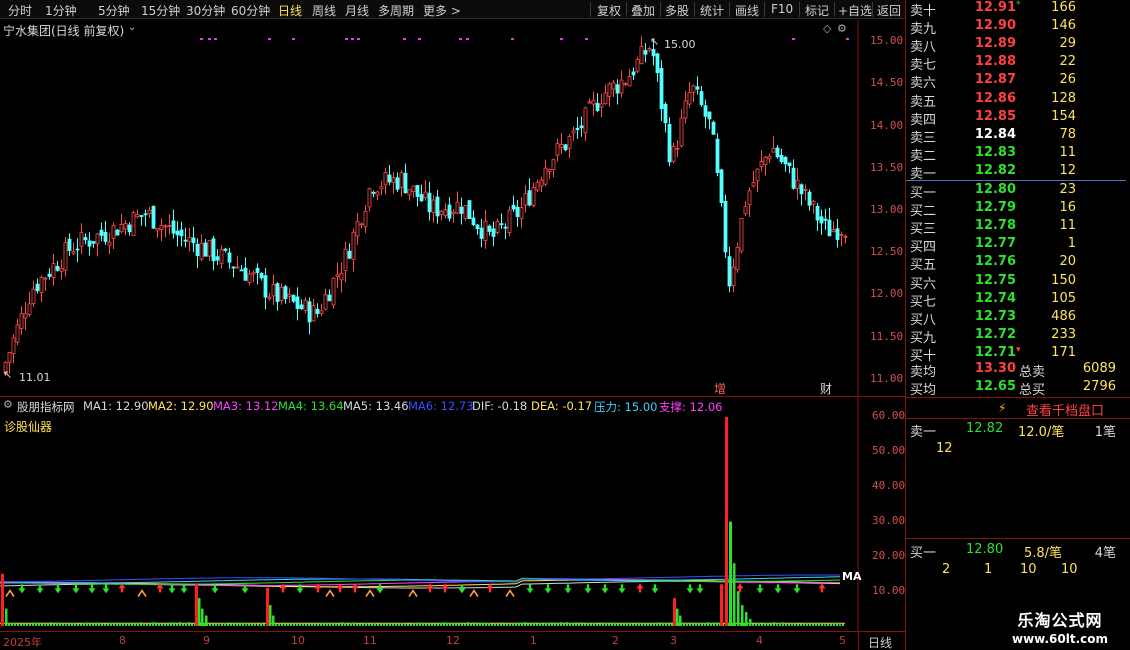  What do you see at coordinates (747, 10) in the screenshot?
I see `draw-line-button: 画线` at bounding box center [747, 10].